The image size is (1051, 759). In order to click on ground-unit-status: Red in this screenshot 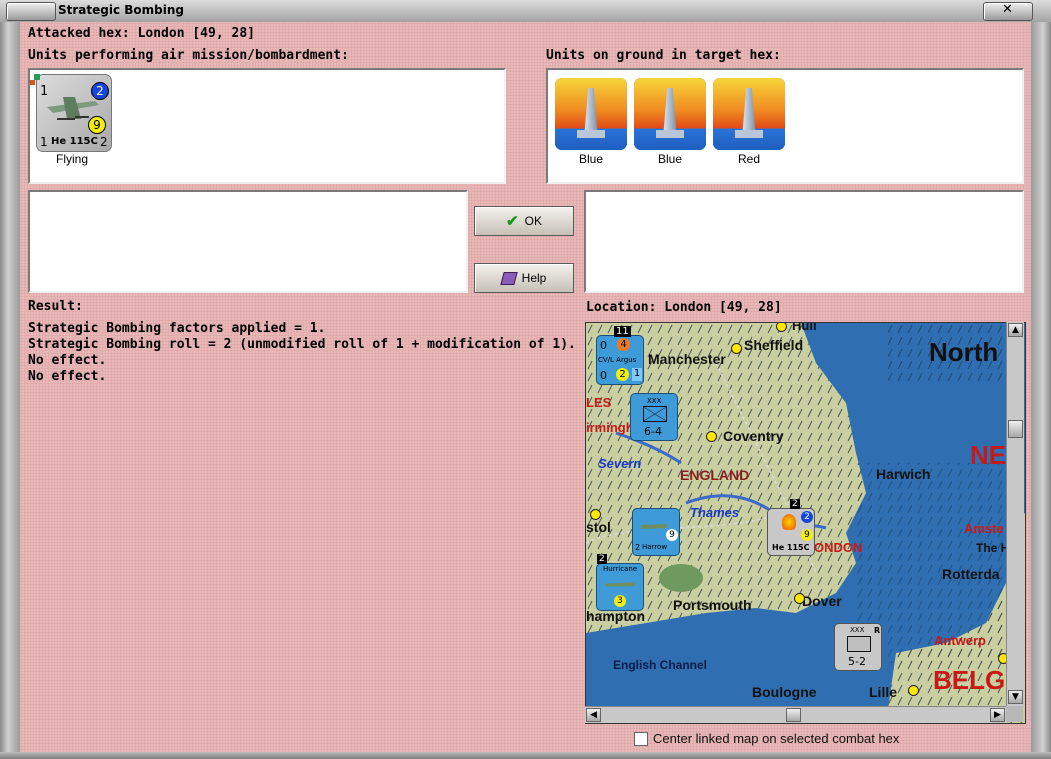, I will do `click(748, 159)`.